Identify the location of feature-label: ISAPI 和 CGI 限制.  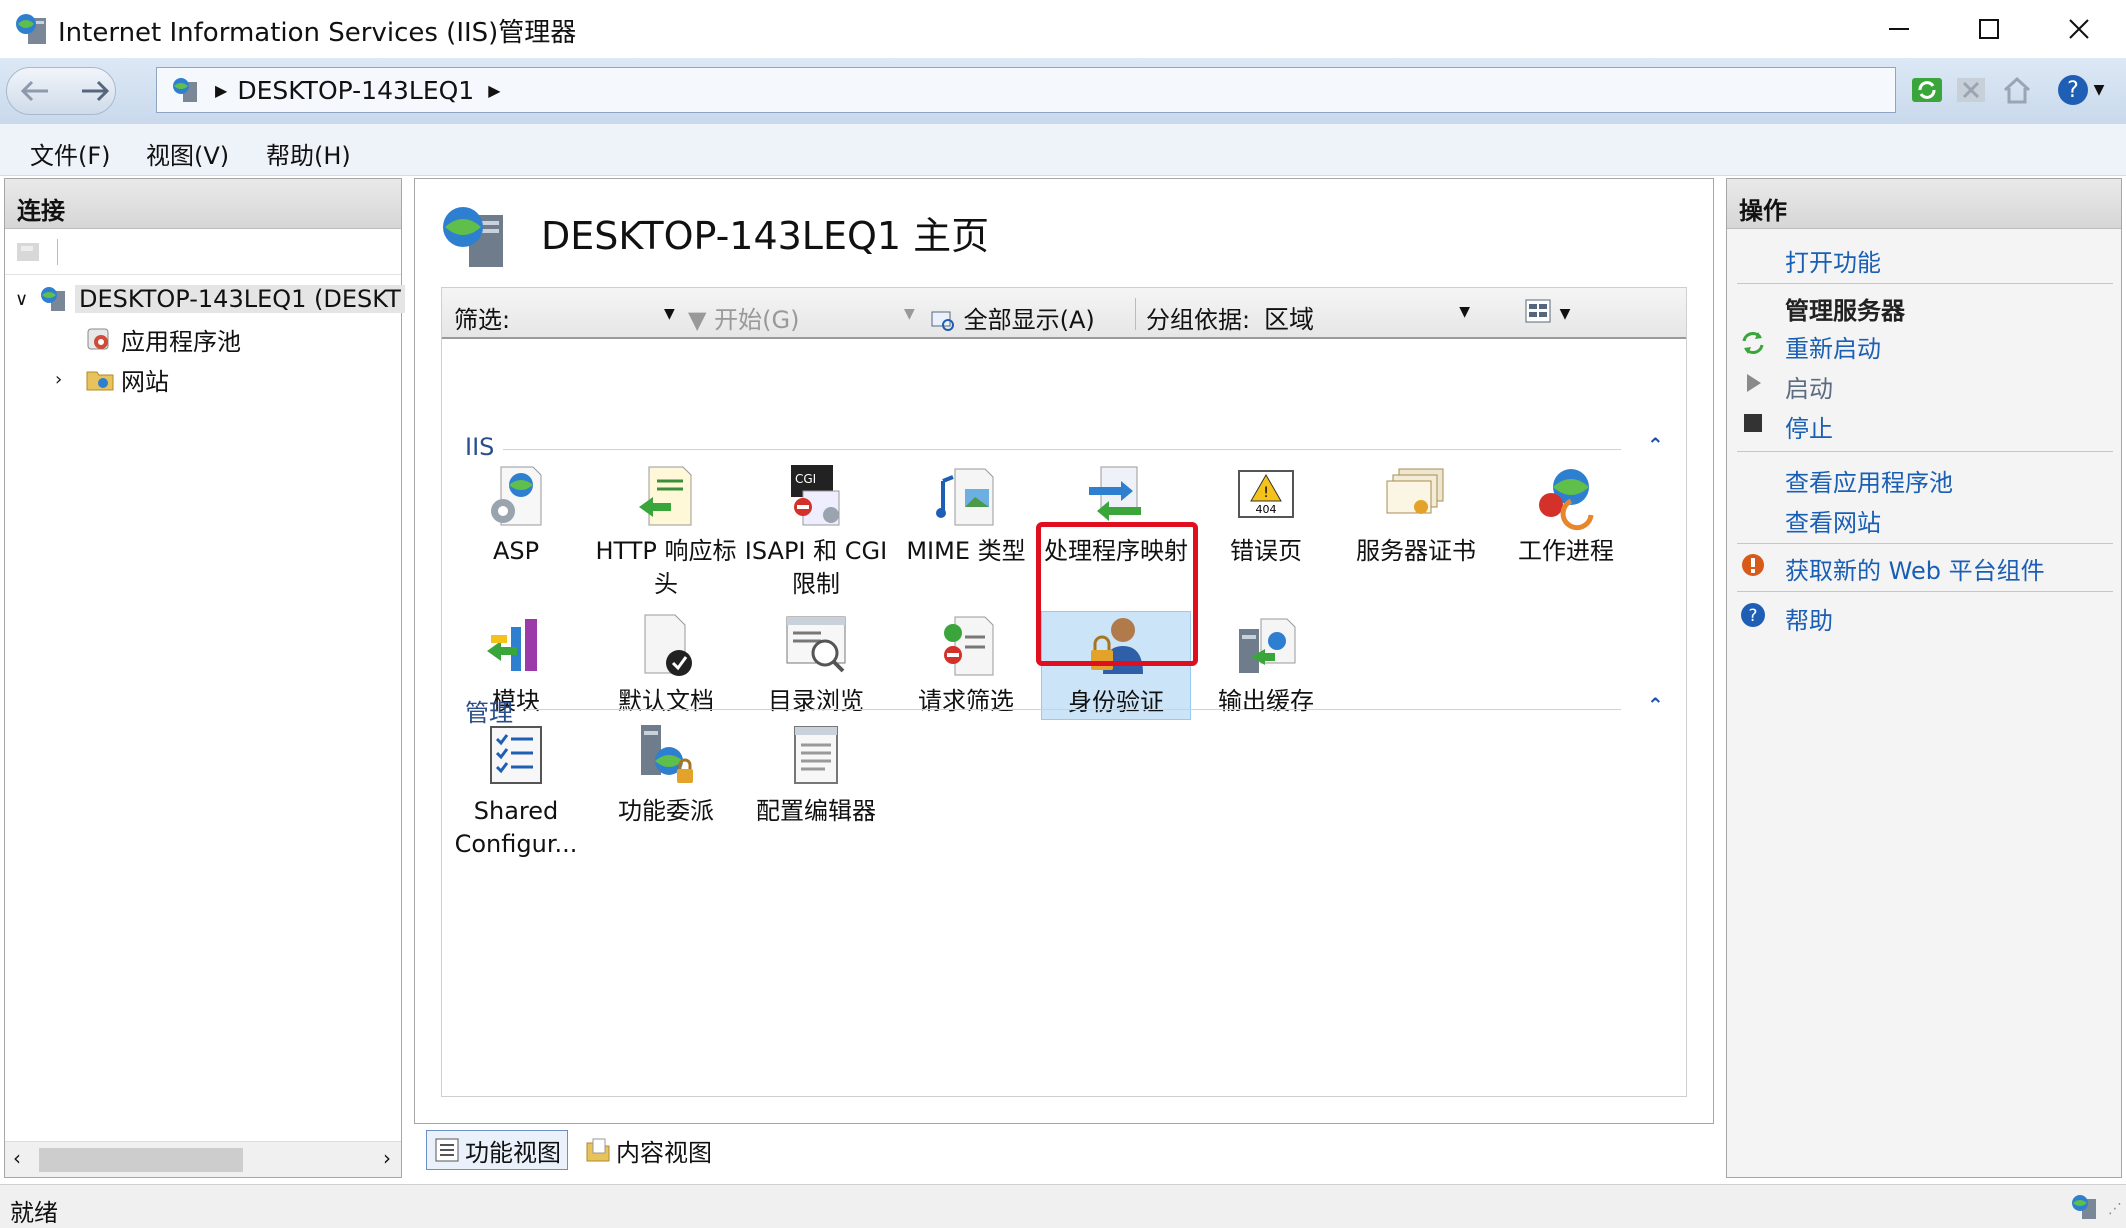
(816, 567).